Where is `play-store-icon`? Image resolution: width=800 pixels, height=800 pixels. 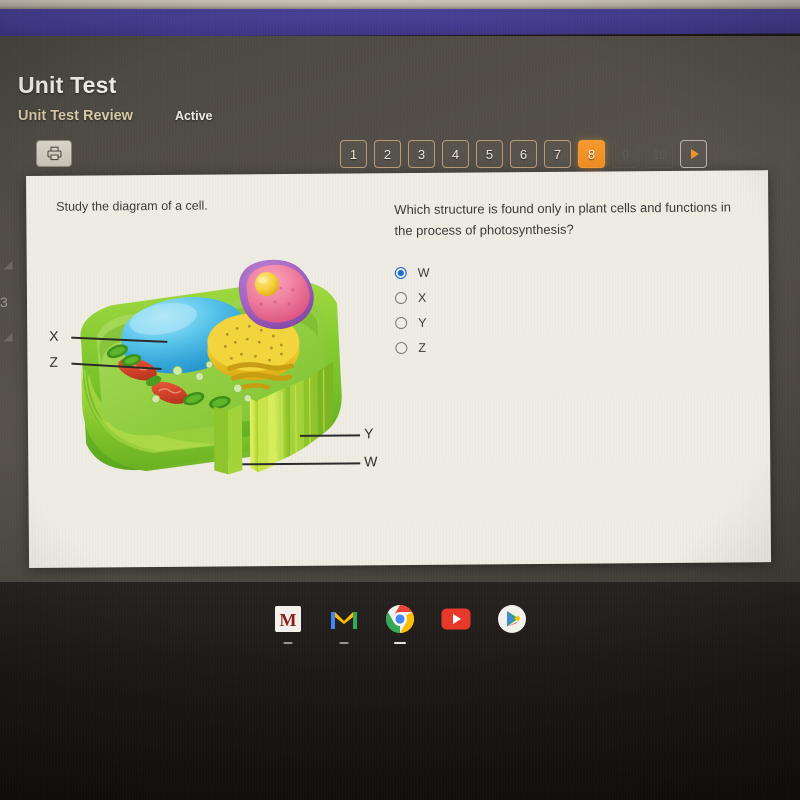 play-store-icon is located at coordinates (512, 619).